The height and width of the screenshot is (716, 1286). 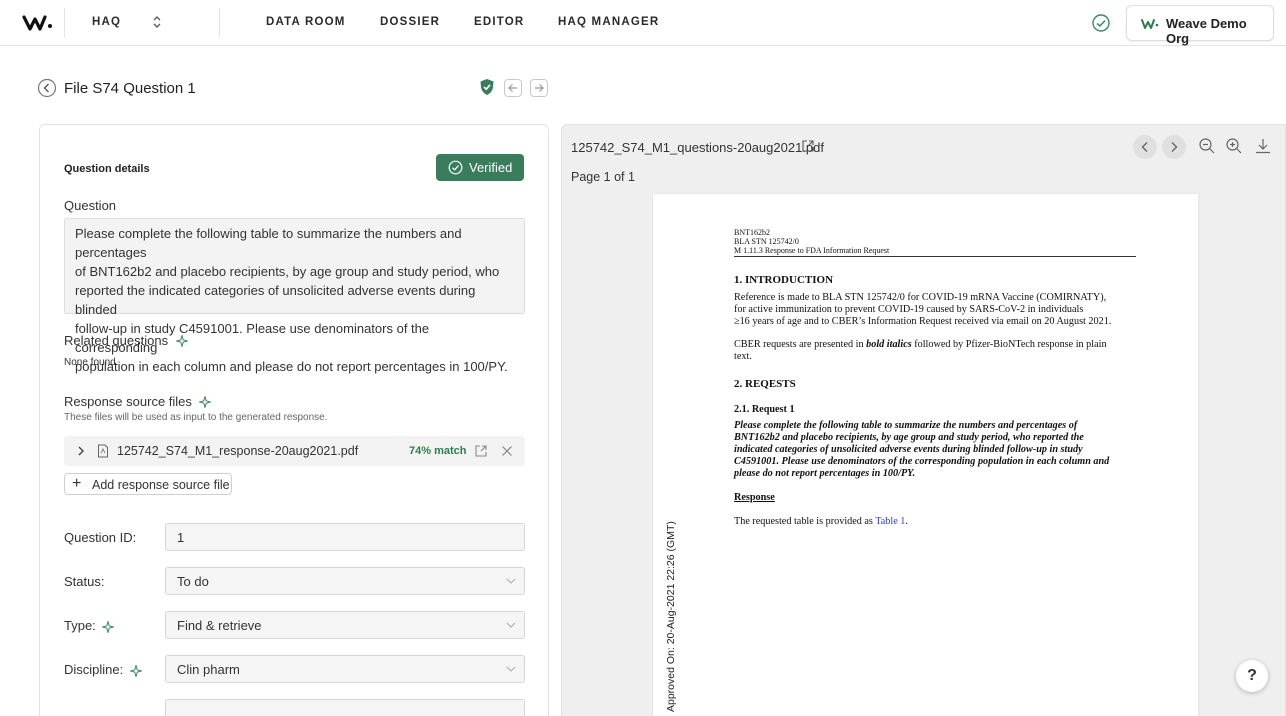 I want to click on nav-item-editor: EDITOR, so click(x=499, y=22).